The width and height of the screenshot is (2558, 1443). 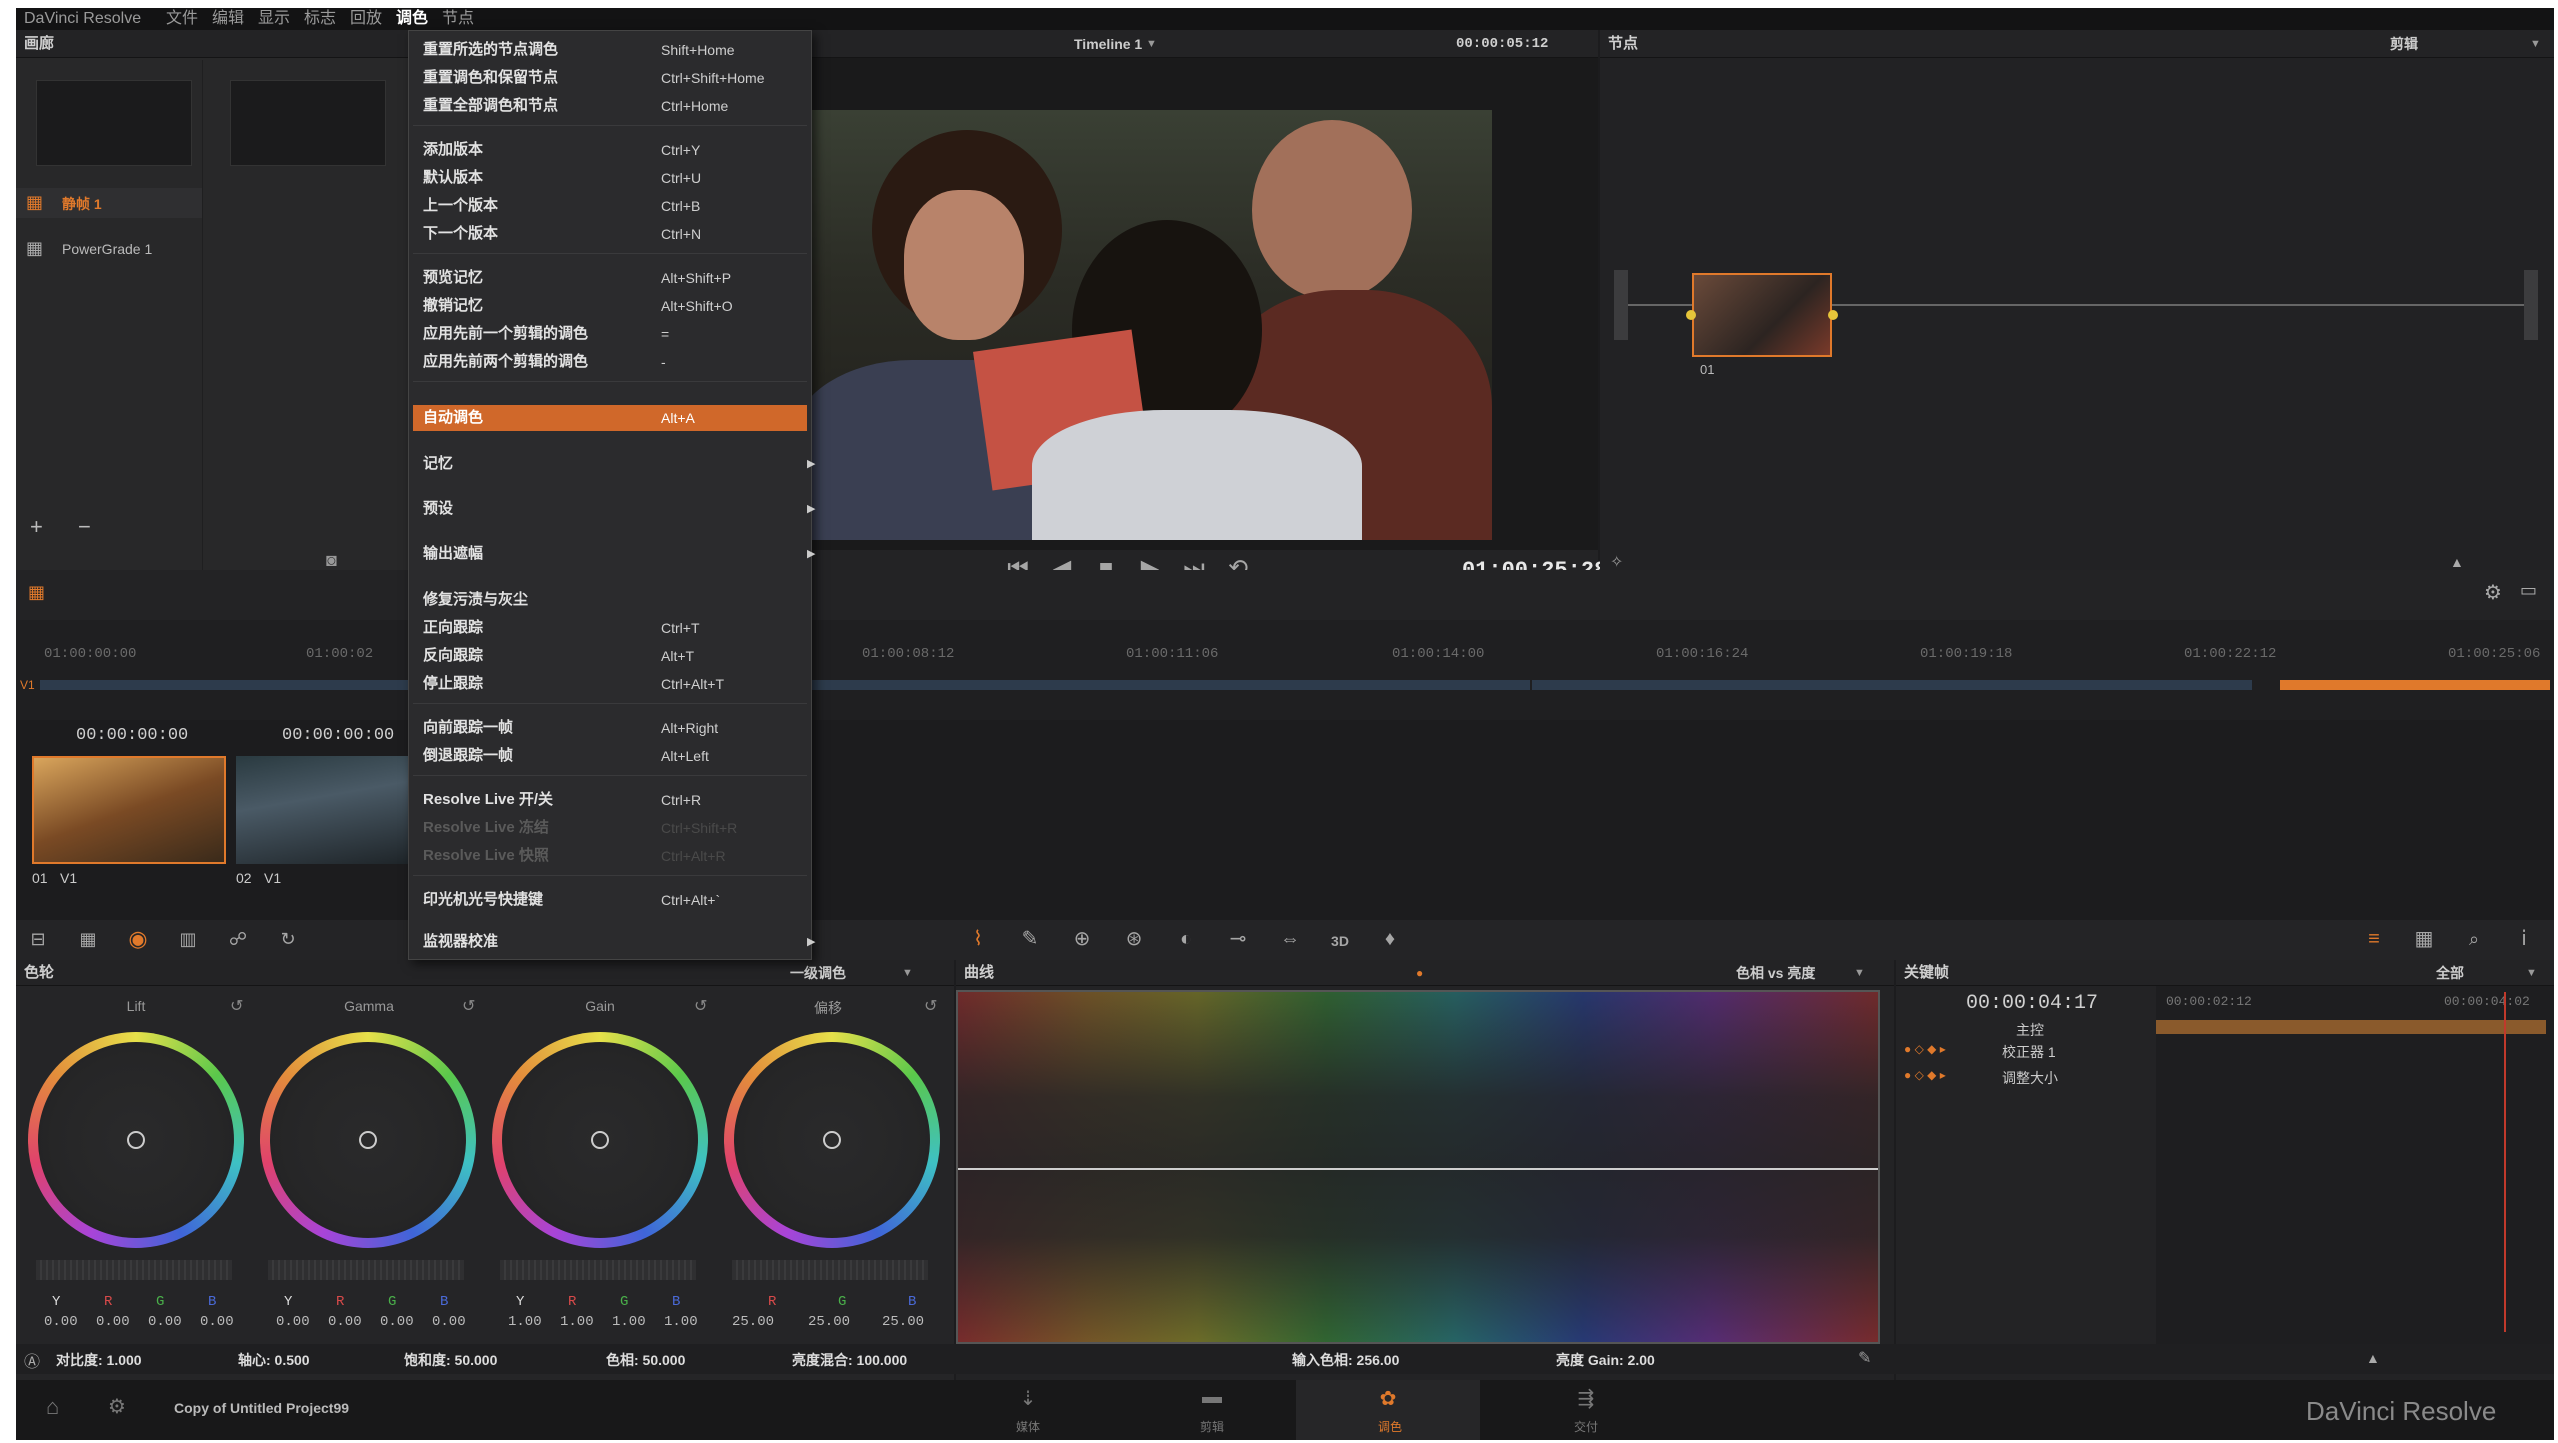 What do you see at coordinates (803, 234) in the screenshot?
I see `menu-item-next-version: 下一个版本 Ctrl+N` at bounding box center [803, 234].